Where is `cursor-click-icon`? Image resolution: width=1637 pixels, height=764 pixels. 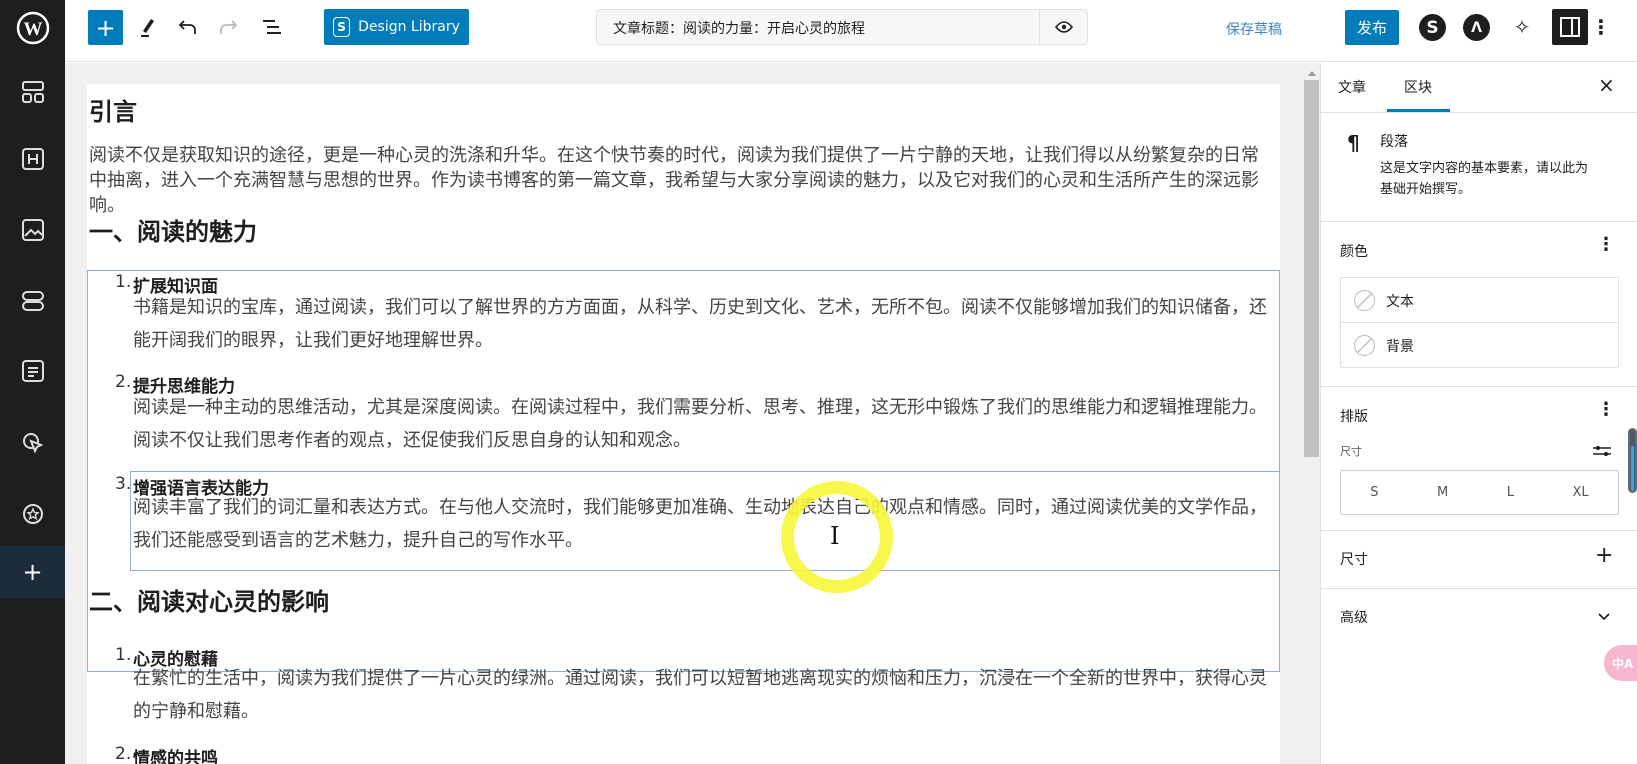
cursor-click-icon is located at coordinates (32, 443).